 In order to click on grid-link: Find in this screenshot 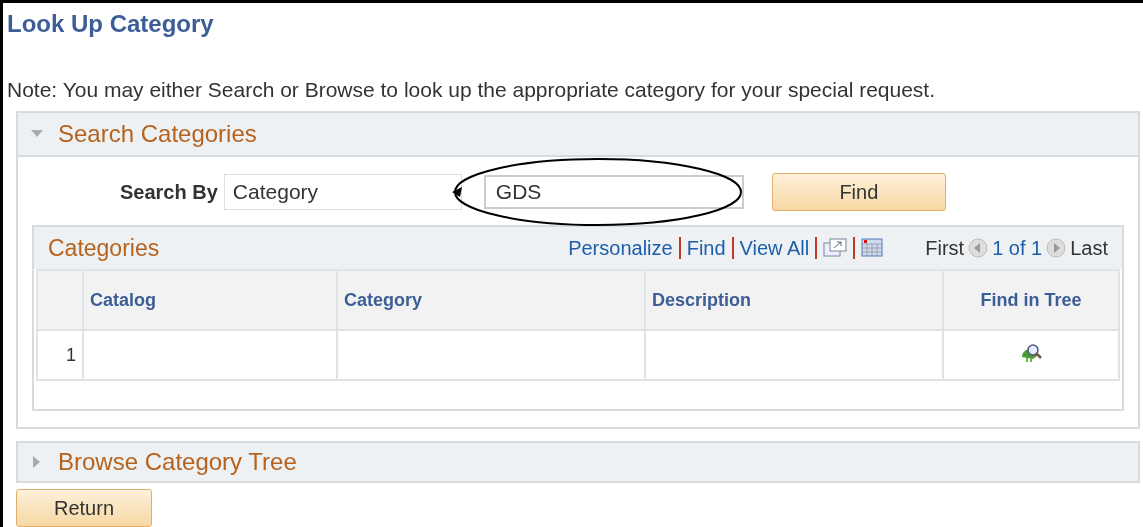, I will do `click(706, 248)`.